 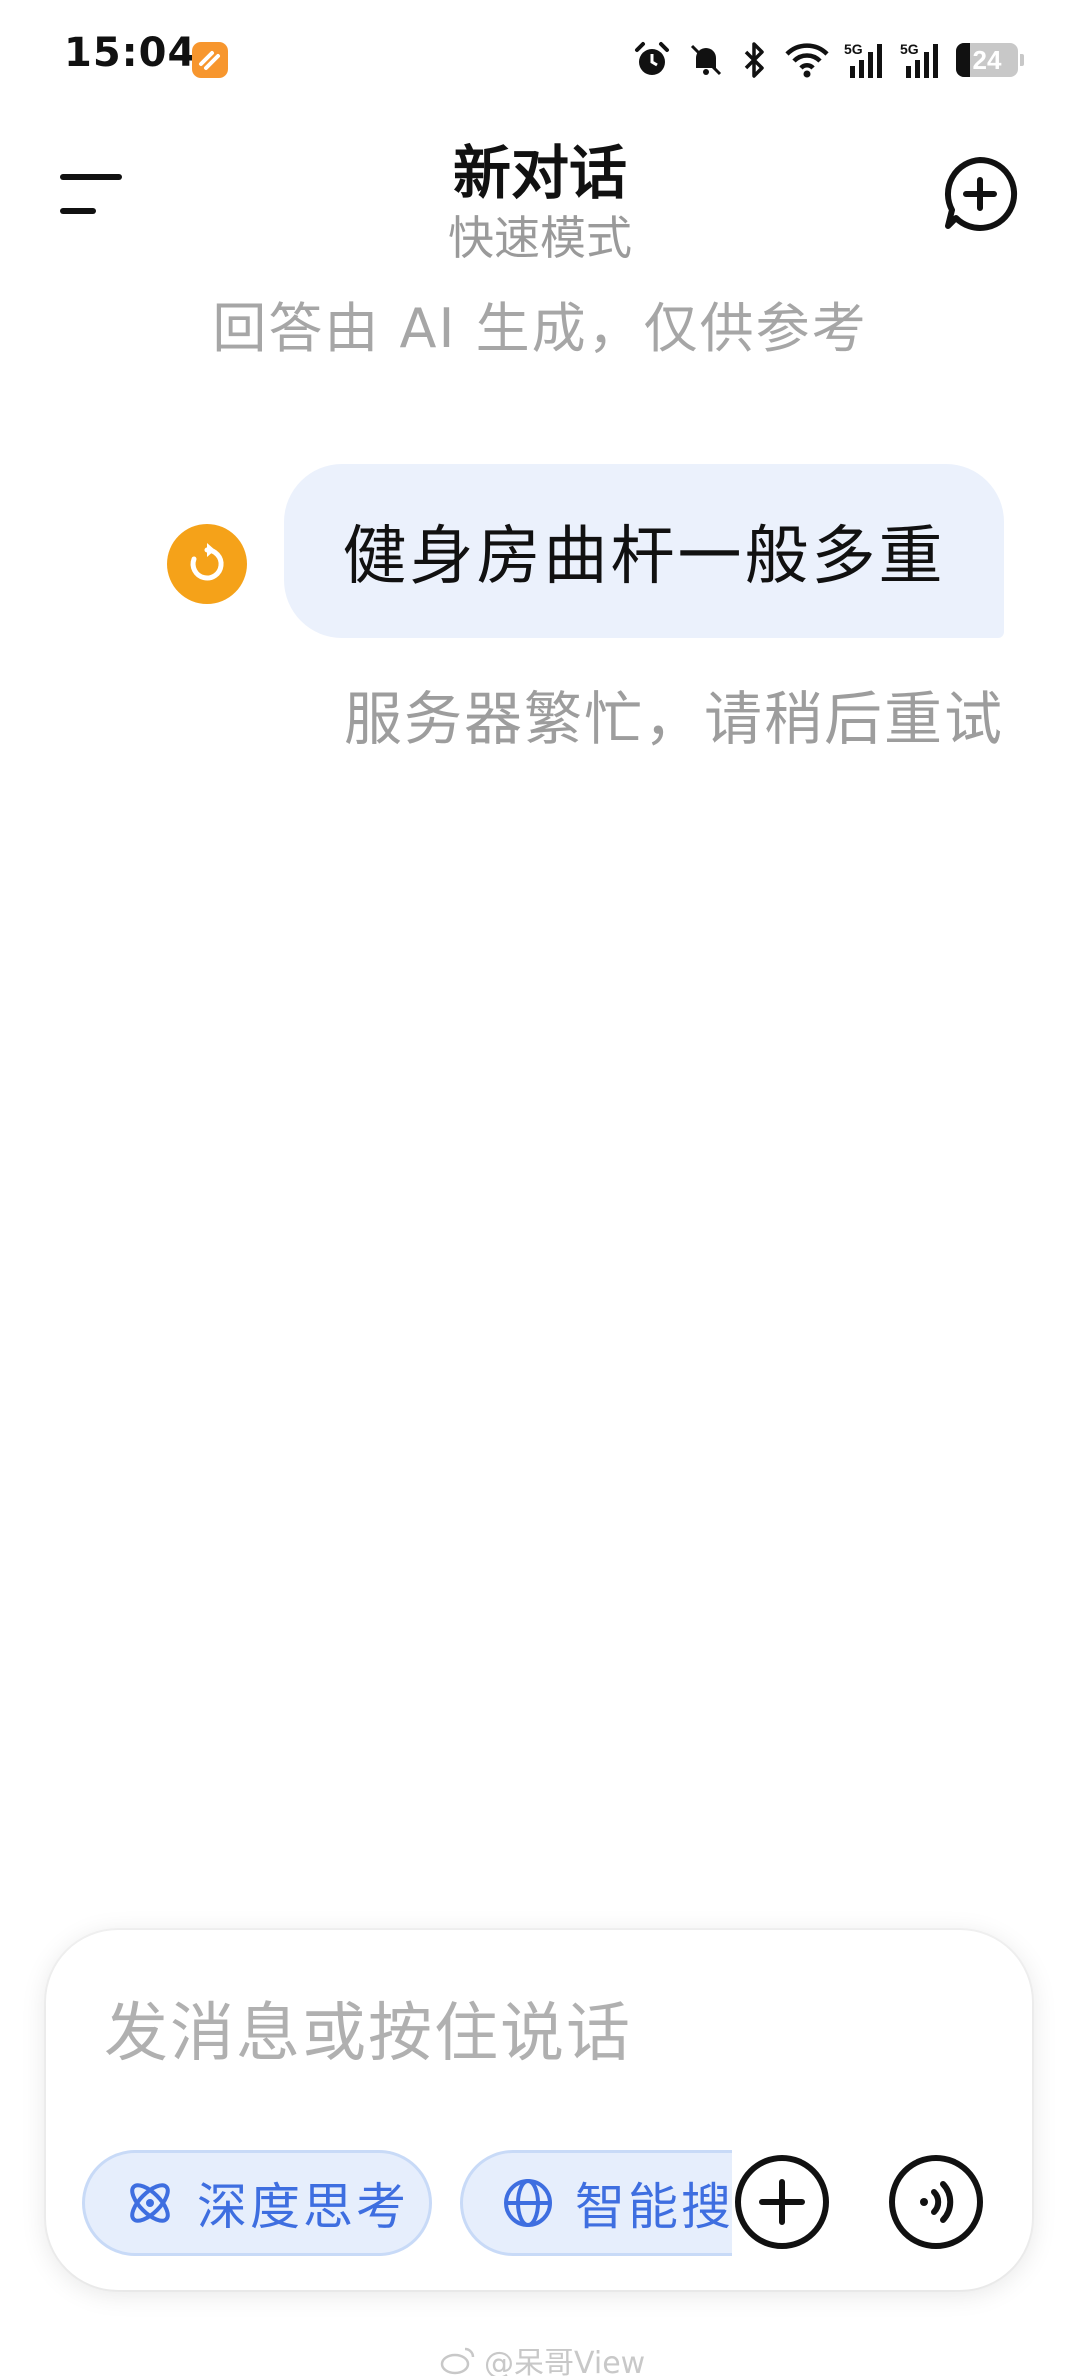 I want to click on chip-scroll-area: 智能搜索, so click(x=596, y=2203).